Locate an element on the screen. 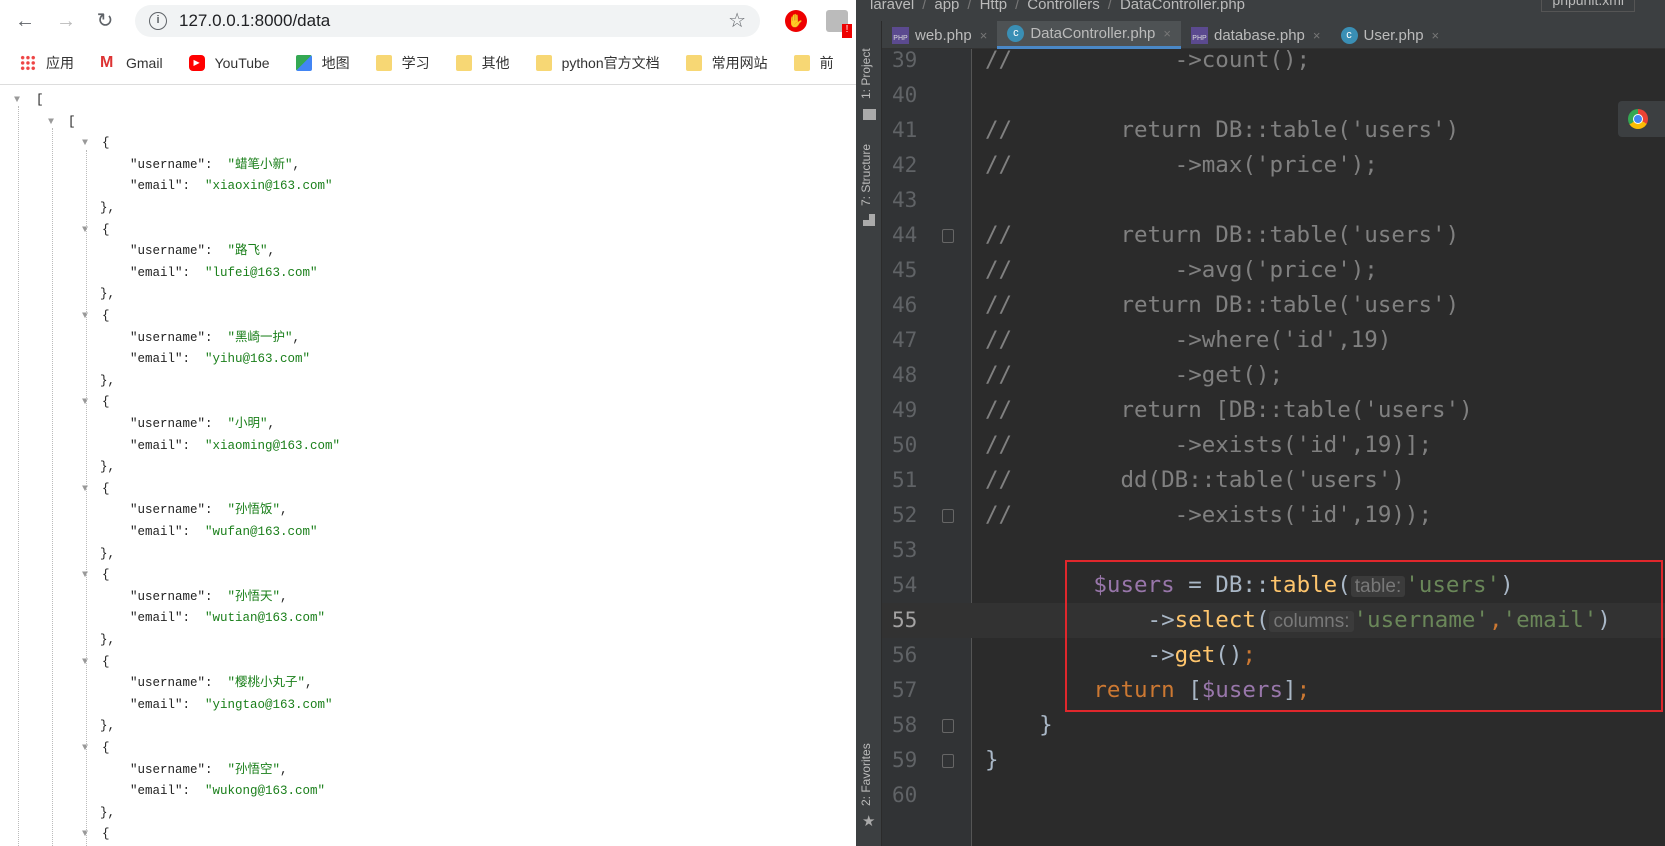  tab-datacontroller-php: c DataController.php × is located at coordinates (1089, 35).